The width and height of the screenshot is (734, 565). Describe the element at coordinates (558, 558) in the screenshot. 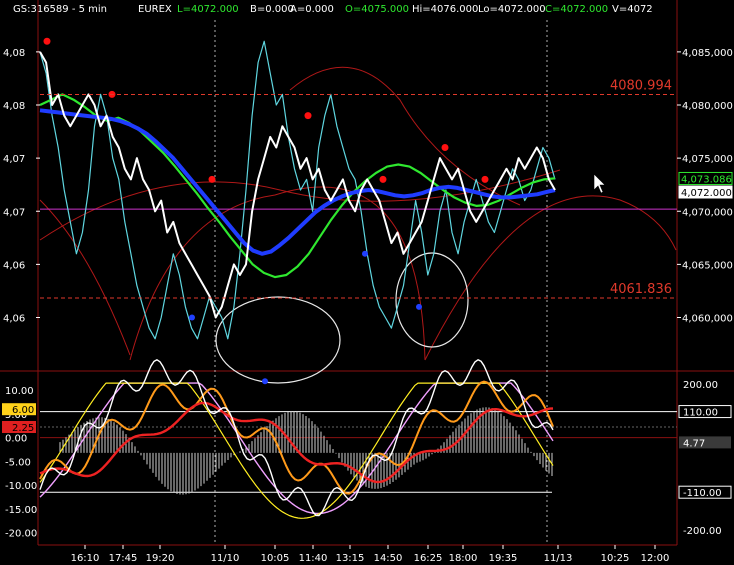

I see `x-tick-11: 11/13` at that location.